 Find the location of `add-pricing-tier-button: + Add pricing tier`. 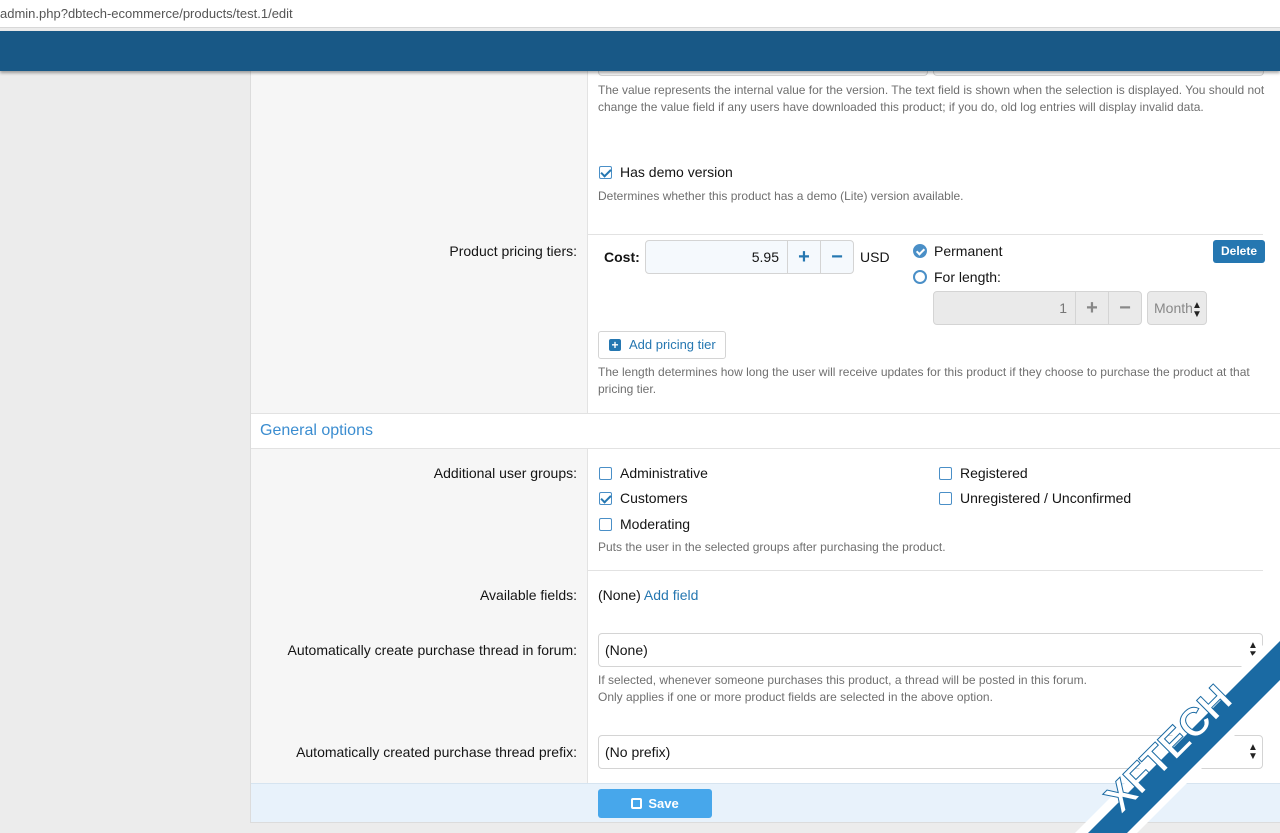

add-pricing-tier-button: + Add pricing tier is located at coordinates (662, 345).